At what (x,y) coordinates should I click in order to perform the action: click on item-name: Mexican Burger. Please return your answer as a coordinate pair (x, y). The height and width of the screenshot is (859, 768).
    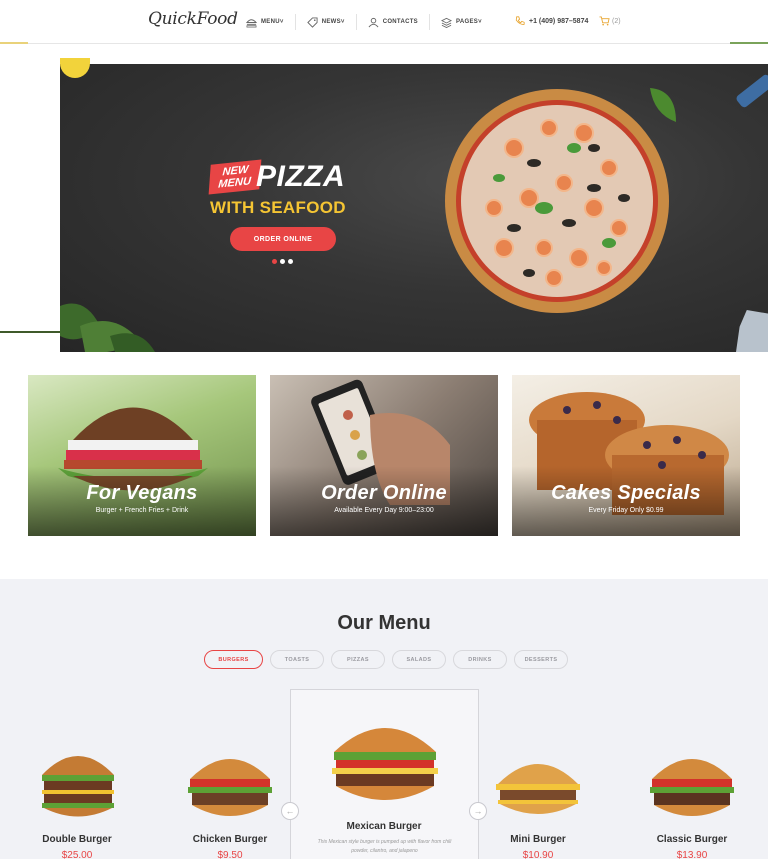
    Looking at the image, I should click on (384, 826).